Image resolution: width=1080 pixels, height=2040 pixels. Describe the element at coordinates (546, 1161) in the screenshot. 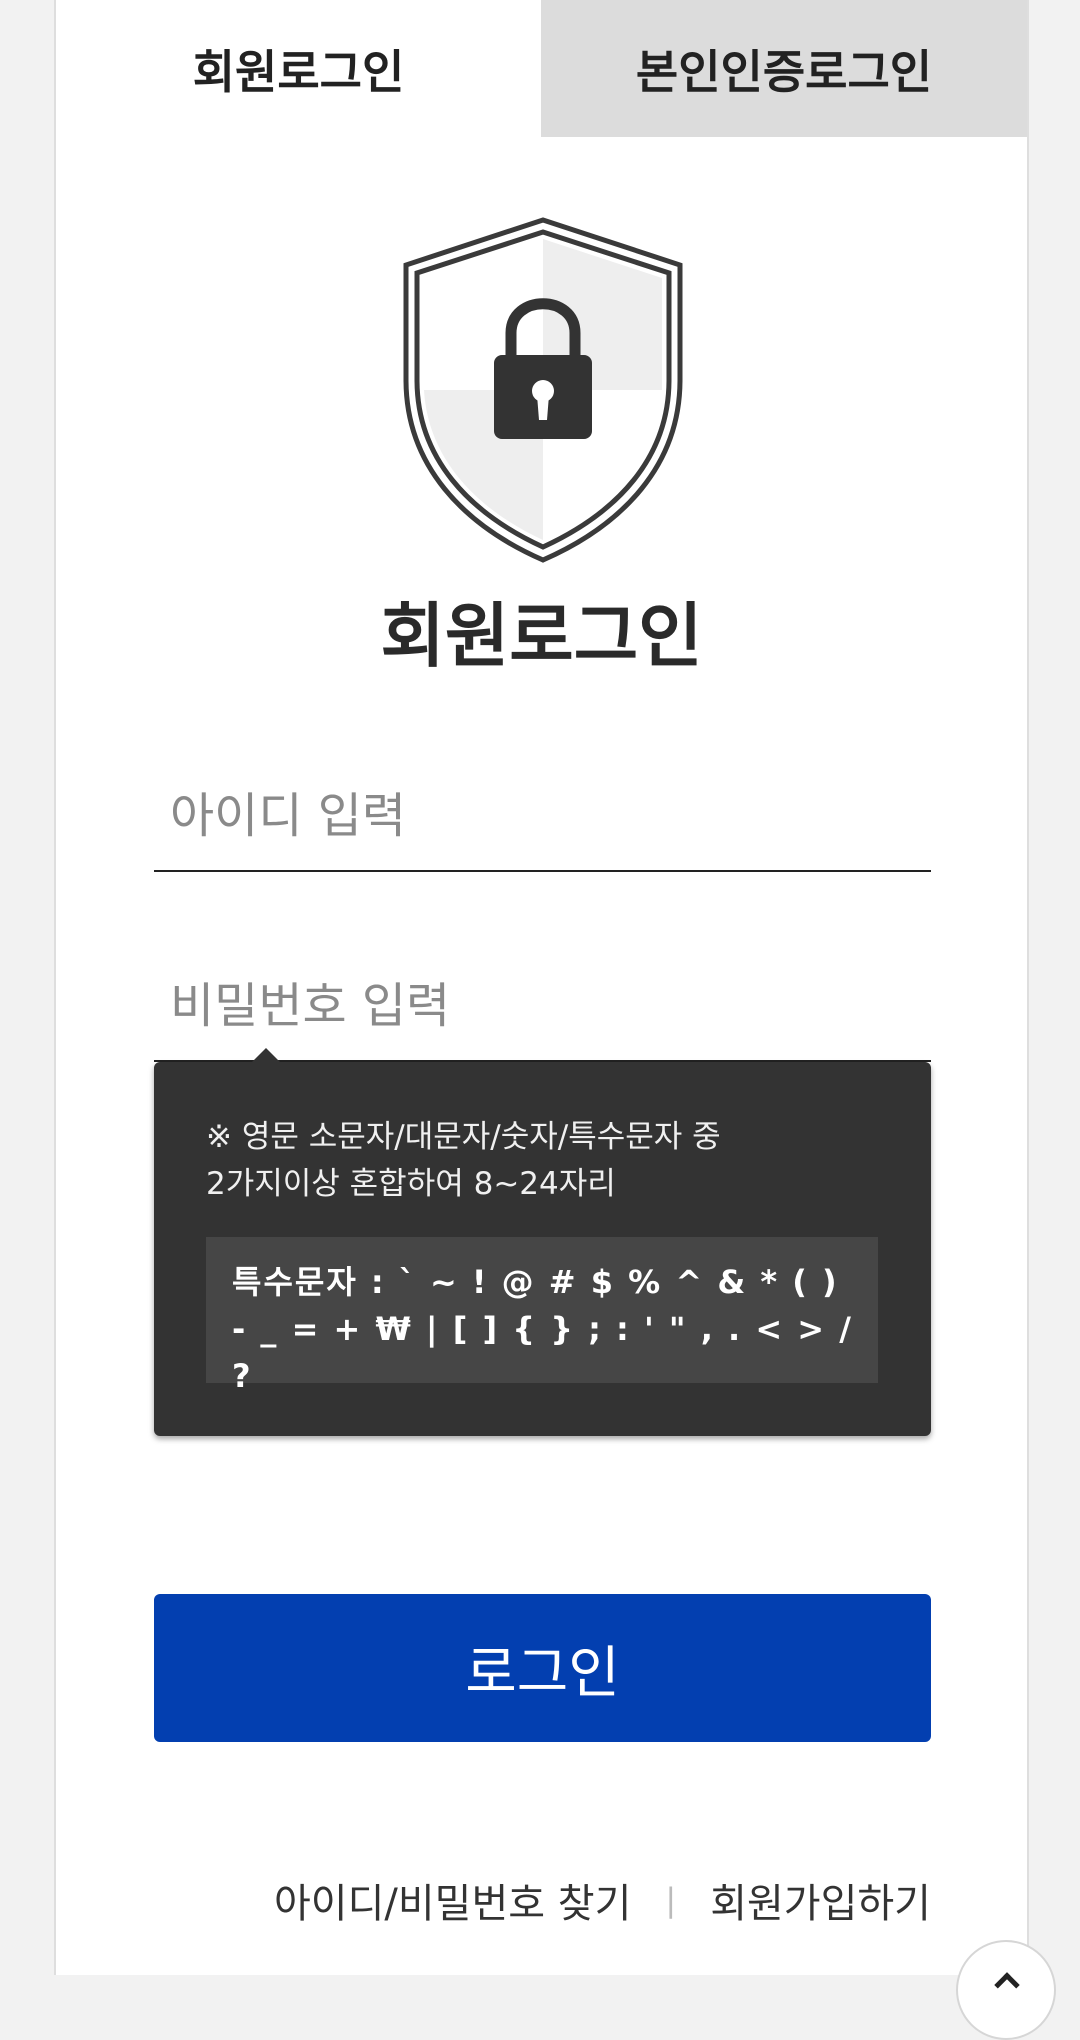

I see `password-rule-text: ※ 영문 소문자/대문자/숫자/특수문자 중 2가지이상 혼합하여 8~24자리` at that location.